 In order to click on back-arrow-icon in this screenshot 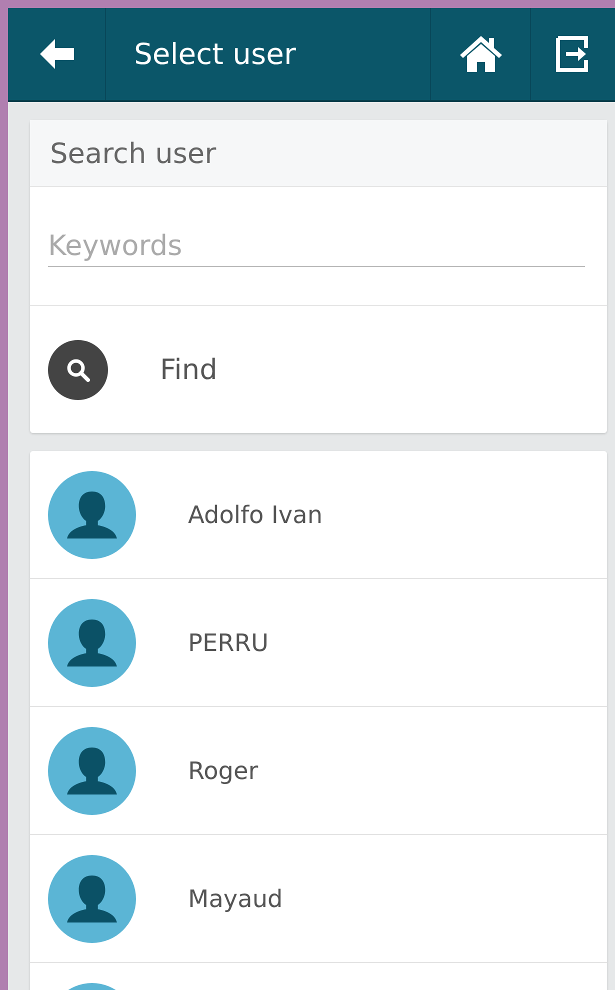, I will do `click(57, 54)`.